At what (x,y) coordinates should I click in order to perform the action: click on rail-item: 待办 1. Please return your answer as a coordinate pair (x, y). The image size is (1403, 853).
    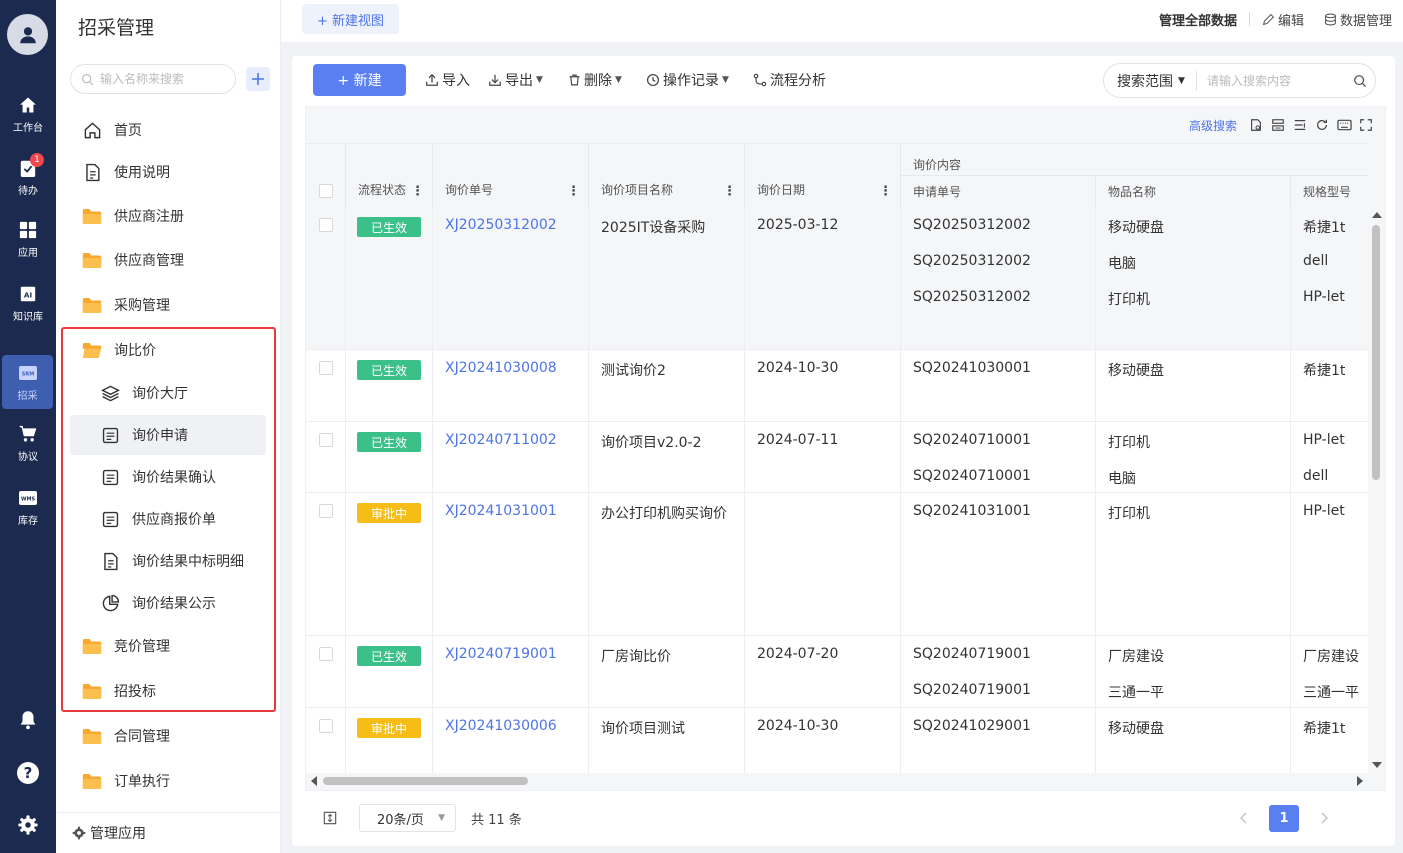
    Looking at the image, I should click on (28, 177).